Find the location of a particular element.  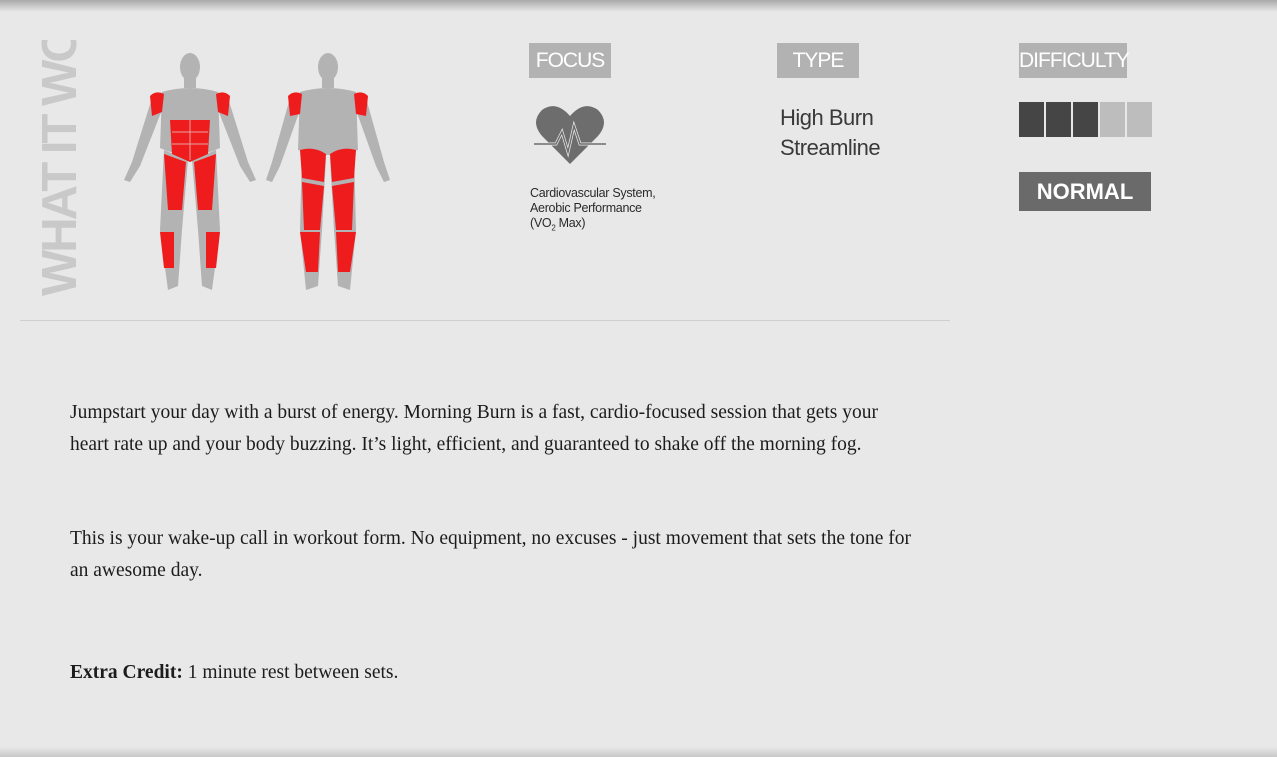

section-divider is located at coordinates (485, 320).